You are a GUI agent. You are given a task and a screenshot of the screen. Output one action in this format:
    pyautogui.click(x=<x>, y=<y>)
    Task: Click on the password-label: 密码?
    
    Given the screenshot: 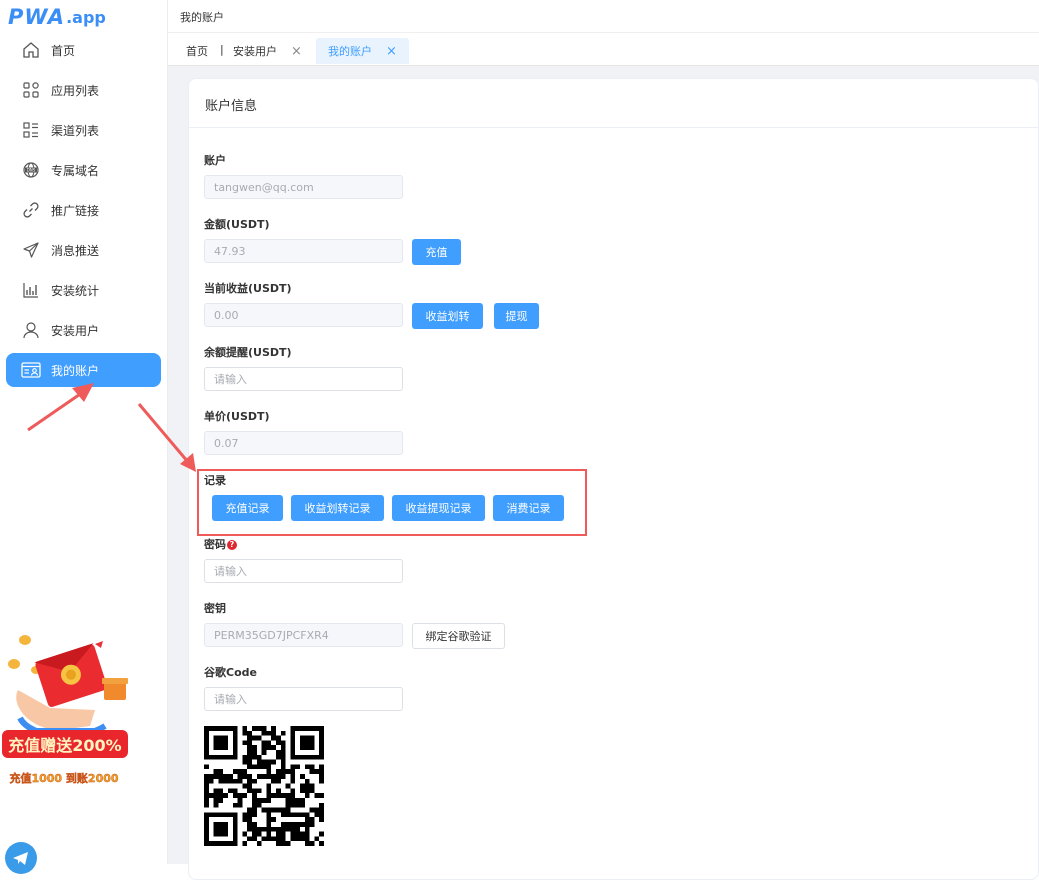 What is the action you would take?
    pyautogui.click(x=220, y=544)
    